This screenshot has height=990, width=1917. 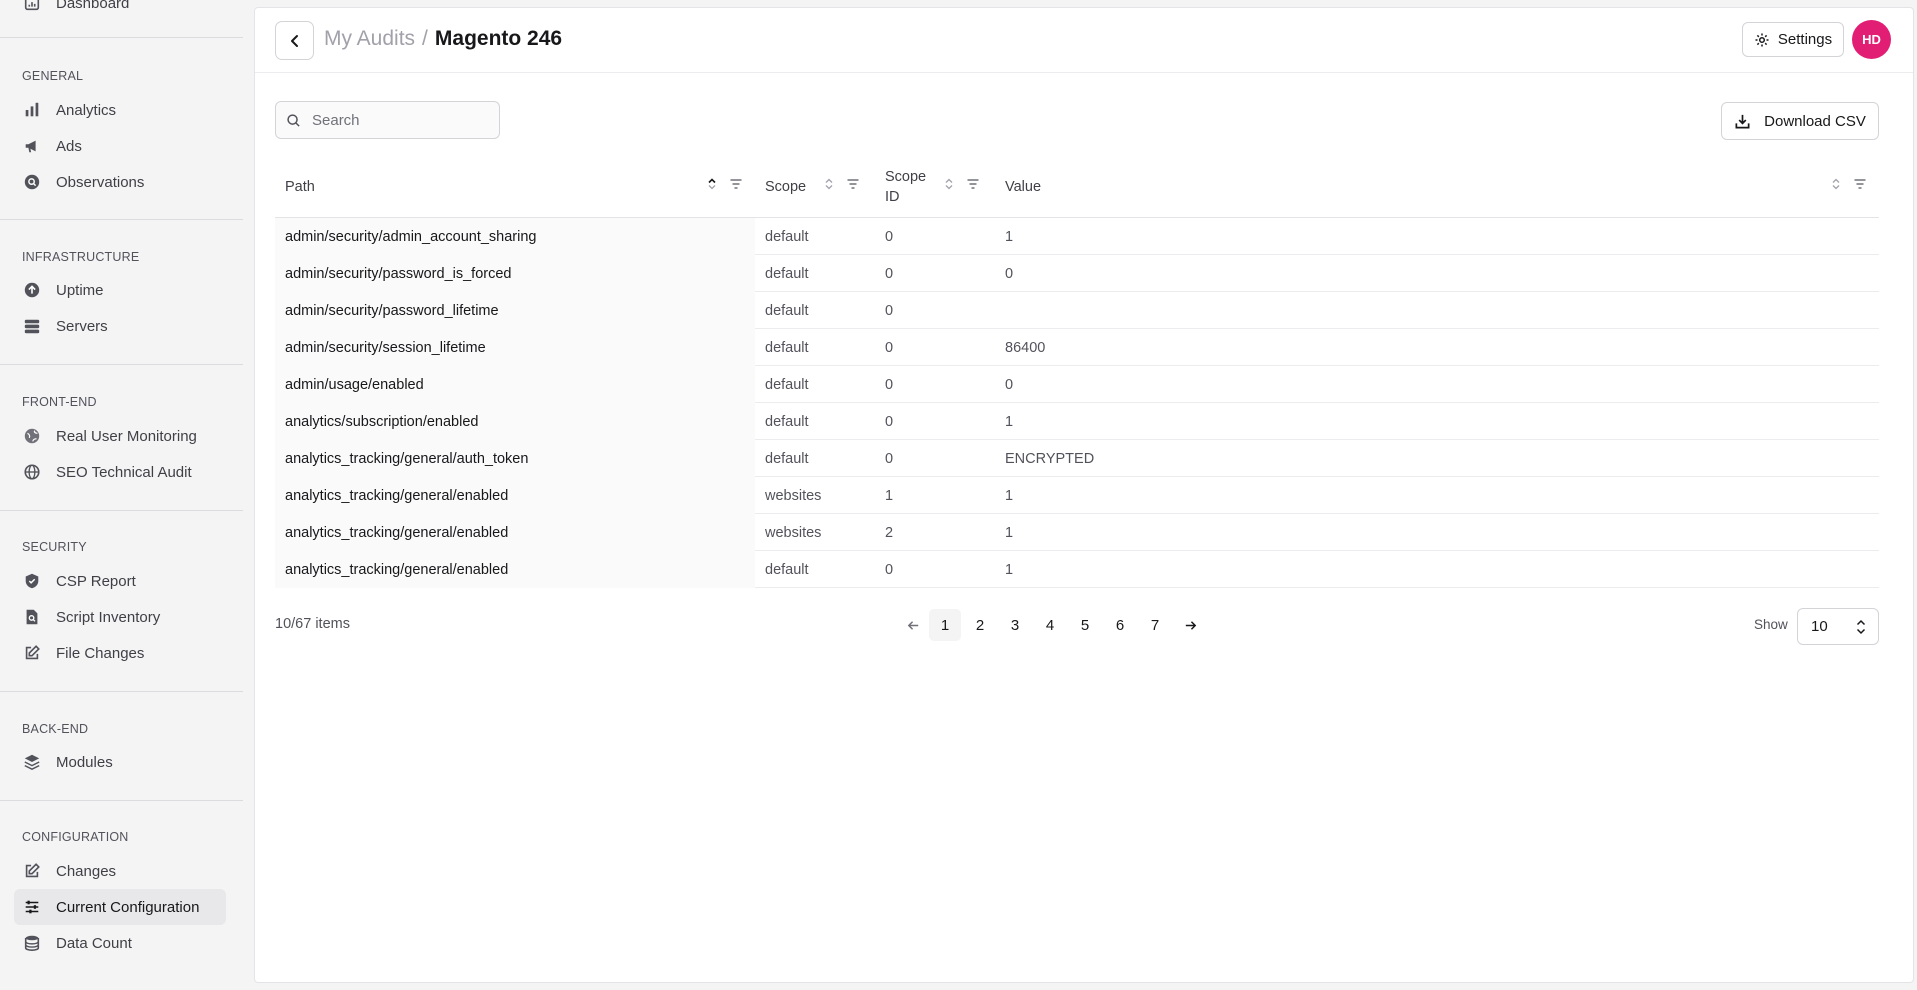 I want to click on avatar: HD, so click(x=1871, y=39).